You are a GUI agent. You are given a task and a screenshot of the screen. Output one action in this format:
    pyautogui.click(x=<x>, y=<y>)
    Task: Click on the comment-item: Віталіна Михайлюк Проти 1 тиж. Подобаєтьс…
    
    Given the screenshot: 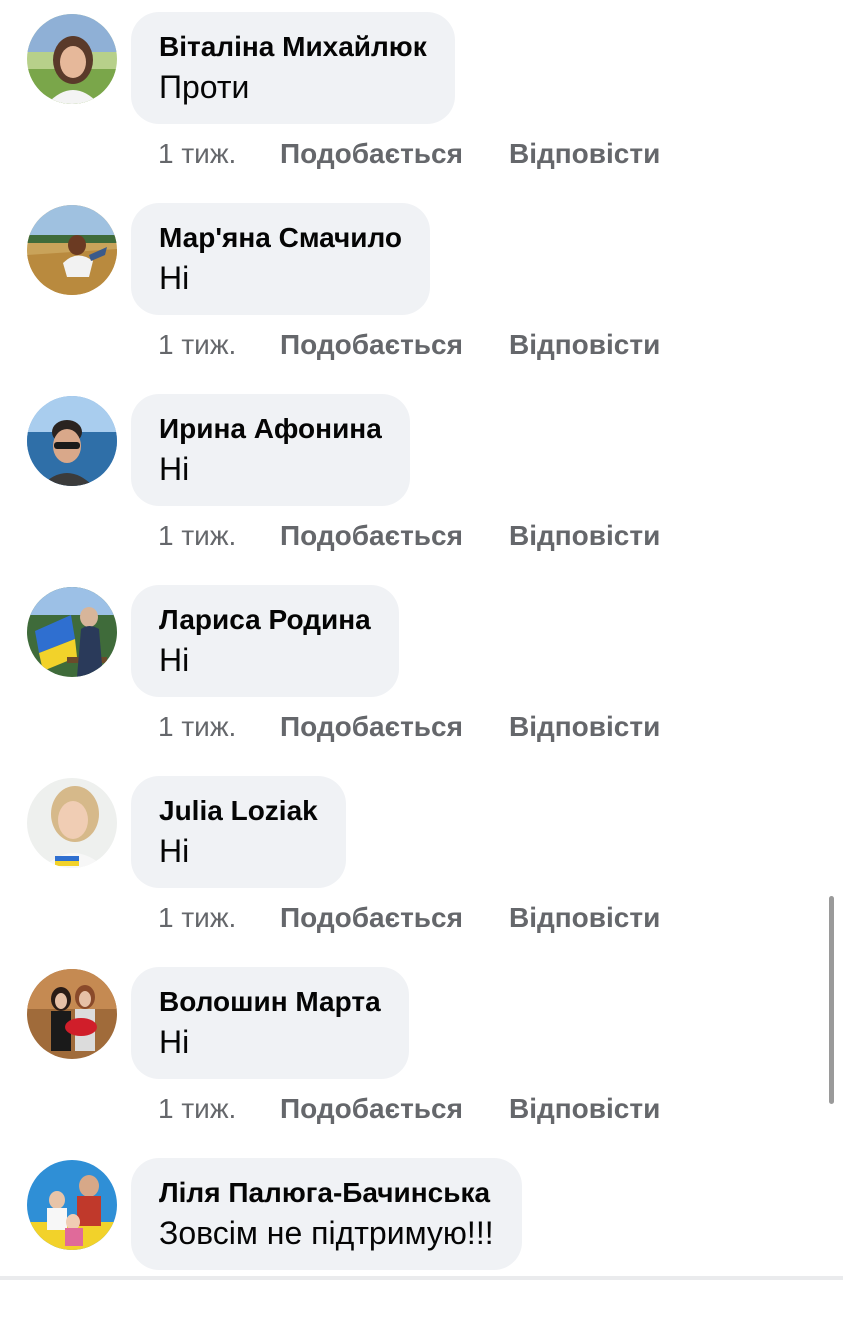 What is the action you would take?
    pyautogui.click(x=421, y=95)
    